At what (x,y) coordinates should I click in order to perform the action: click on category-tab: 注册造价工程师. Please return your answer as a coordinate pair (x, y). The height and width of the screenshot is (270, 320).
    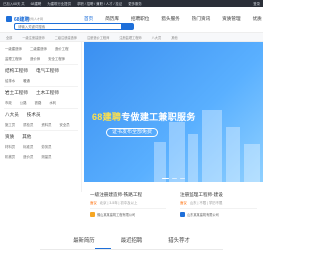
    Looking at the image, I should click on (98, 37).